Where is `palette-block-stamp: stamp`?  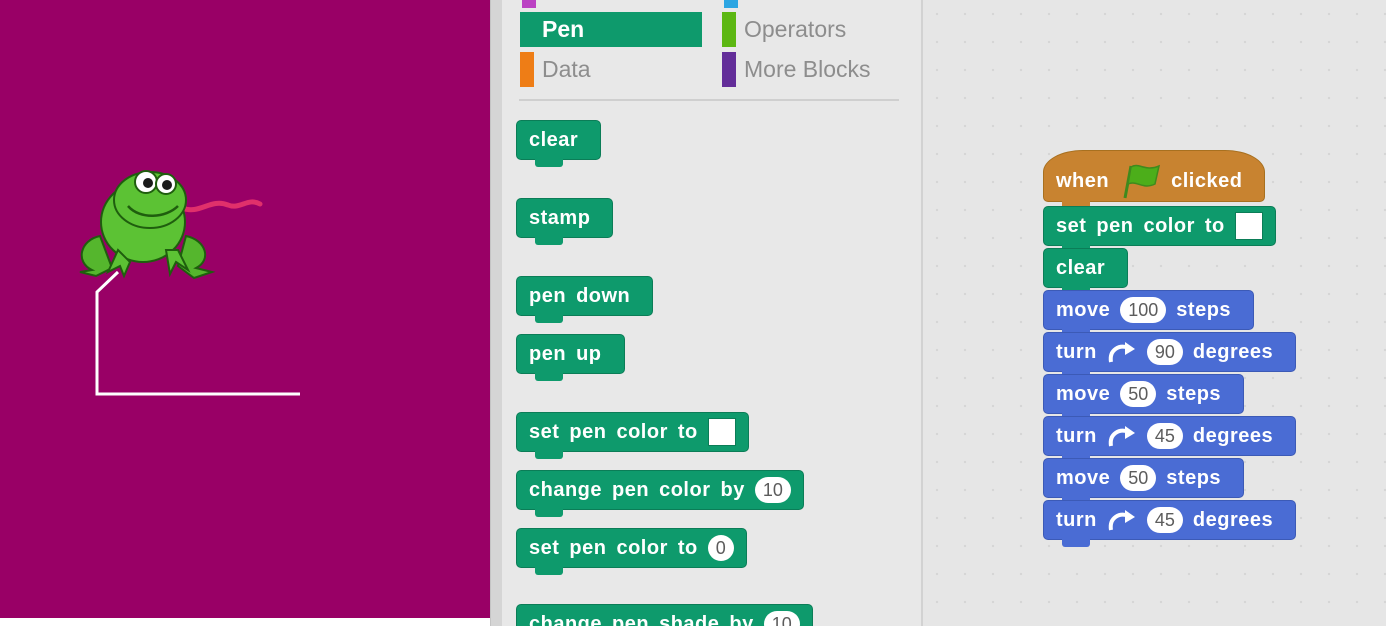
palette-block-stamp: stamp is located at coordinates (565, 221).